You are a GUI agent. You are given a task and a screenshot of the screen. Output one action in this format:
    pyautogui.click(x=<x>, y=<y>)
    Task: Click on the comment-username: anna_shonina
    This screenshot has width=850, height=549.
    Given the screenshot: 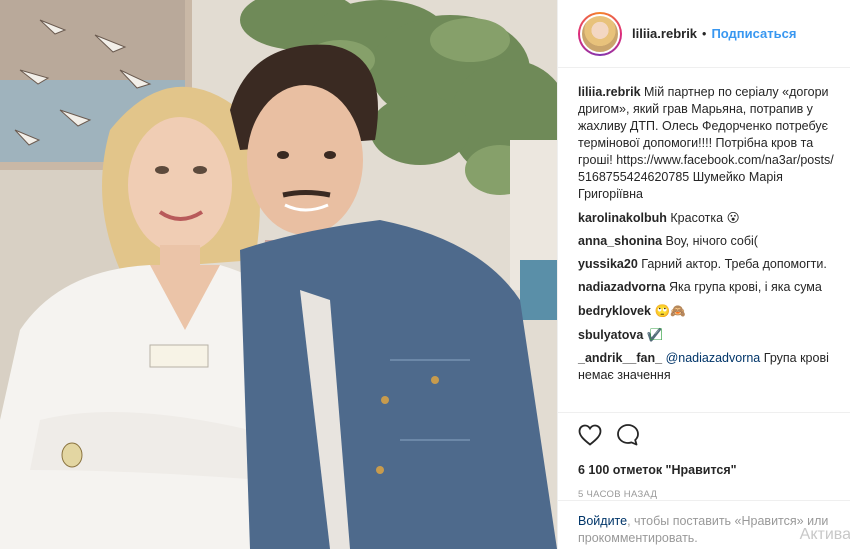 What is the action you would take?
    pyautogui.click(x=620, y=241)
    